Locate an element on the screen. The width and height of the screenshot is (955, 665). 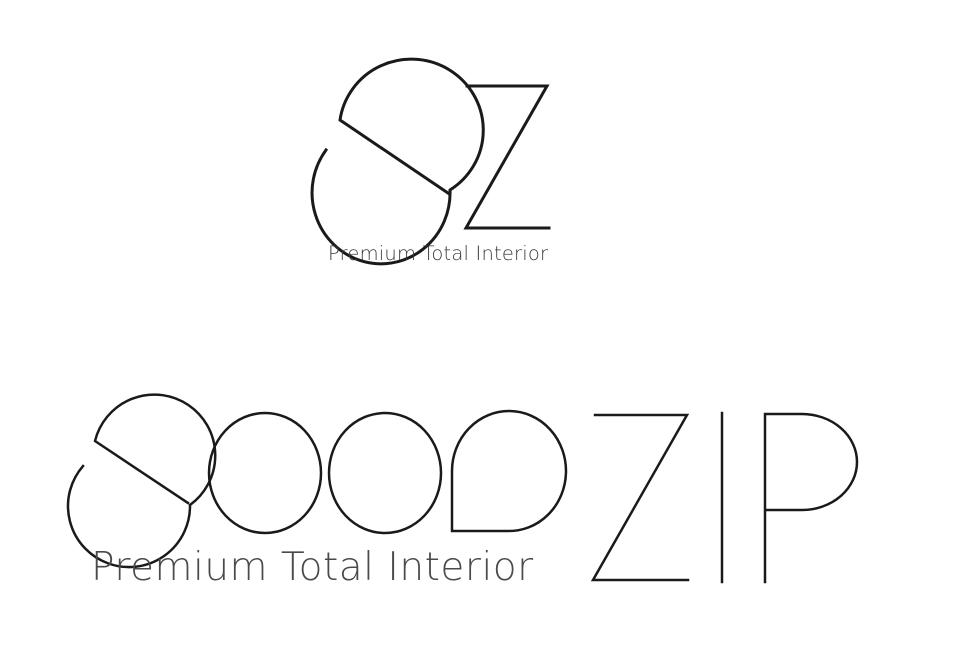
large-logo-p-glyph is located at coordinates (811, 498).